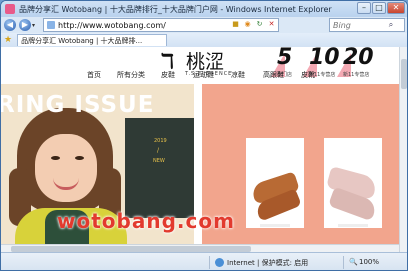 Image resolution: width=408 pixels, height=271 pixels. Describe the element at coordinates (403, 149) in the screenshot. I see `vertical-scrollbar` at that location.